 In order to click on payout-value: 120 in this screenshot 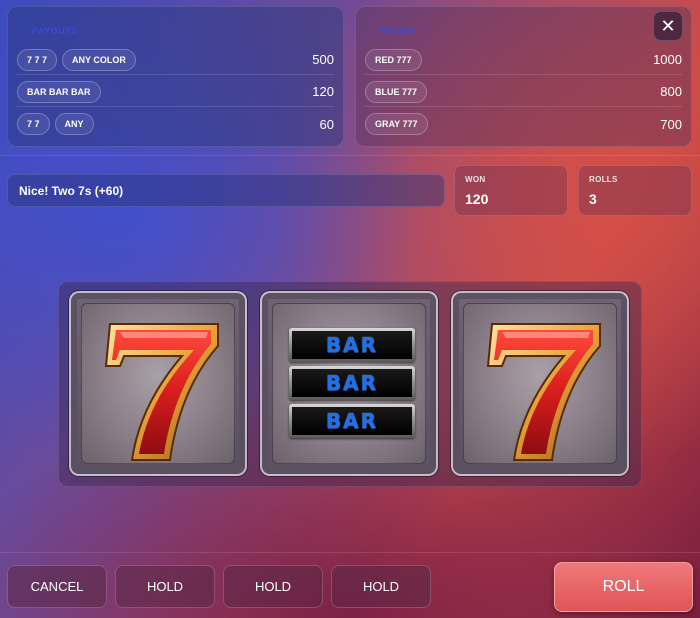, I will do `click(323, 91)`.